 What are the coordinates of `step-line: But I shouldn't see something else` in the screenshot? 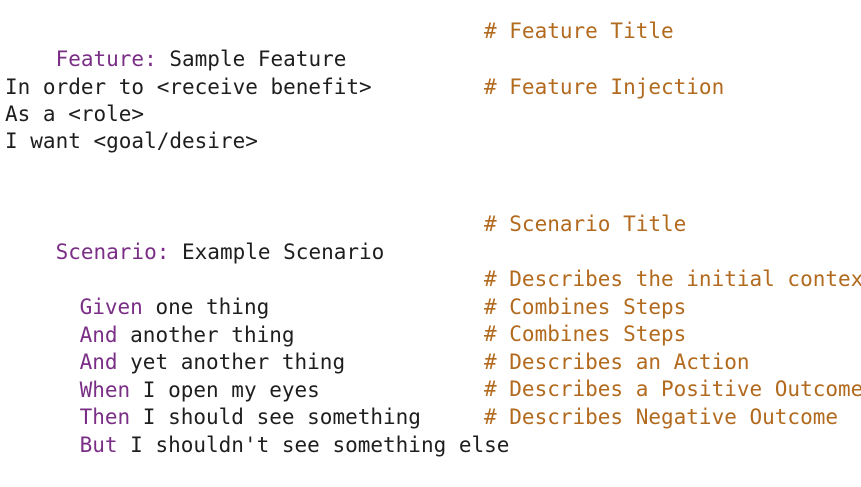 It's located at (257, 430).